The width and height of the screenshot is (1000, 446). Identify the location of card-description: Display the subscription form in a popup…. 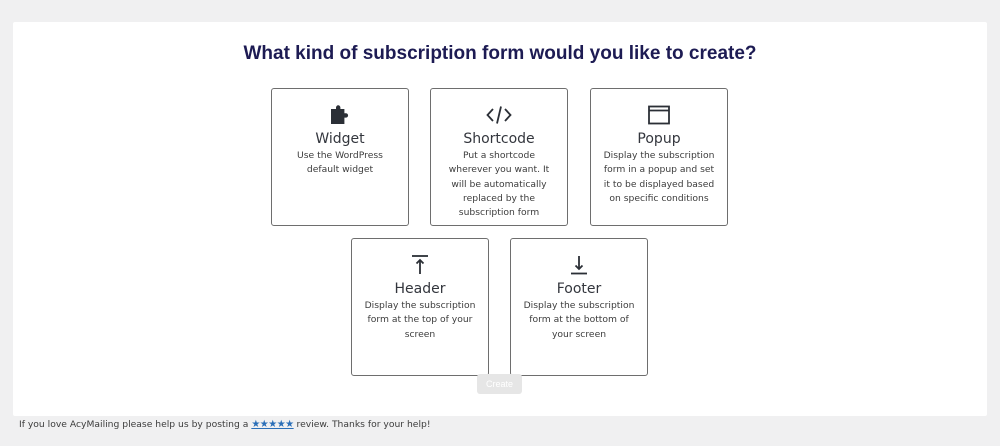
(659, 177).